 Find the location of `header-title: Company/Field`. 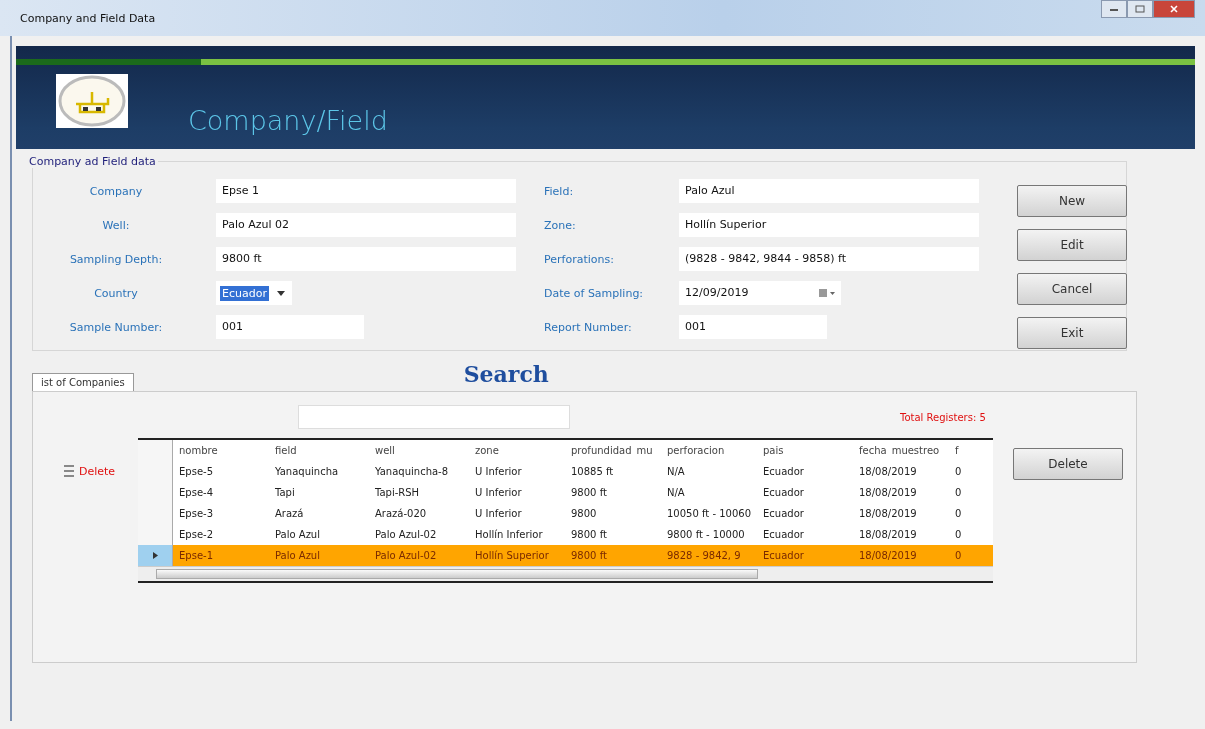

header-title: Company/Field is located at coordinates (288, 120).